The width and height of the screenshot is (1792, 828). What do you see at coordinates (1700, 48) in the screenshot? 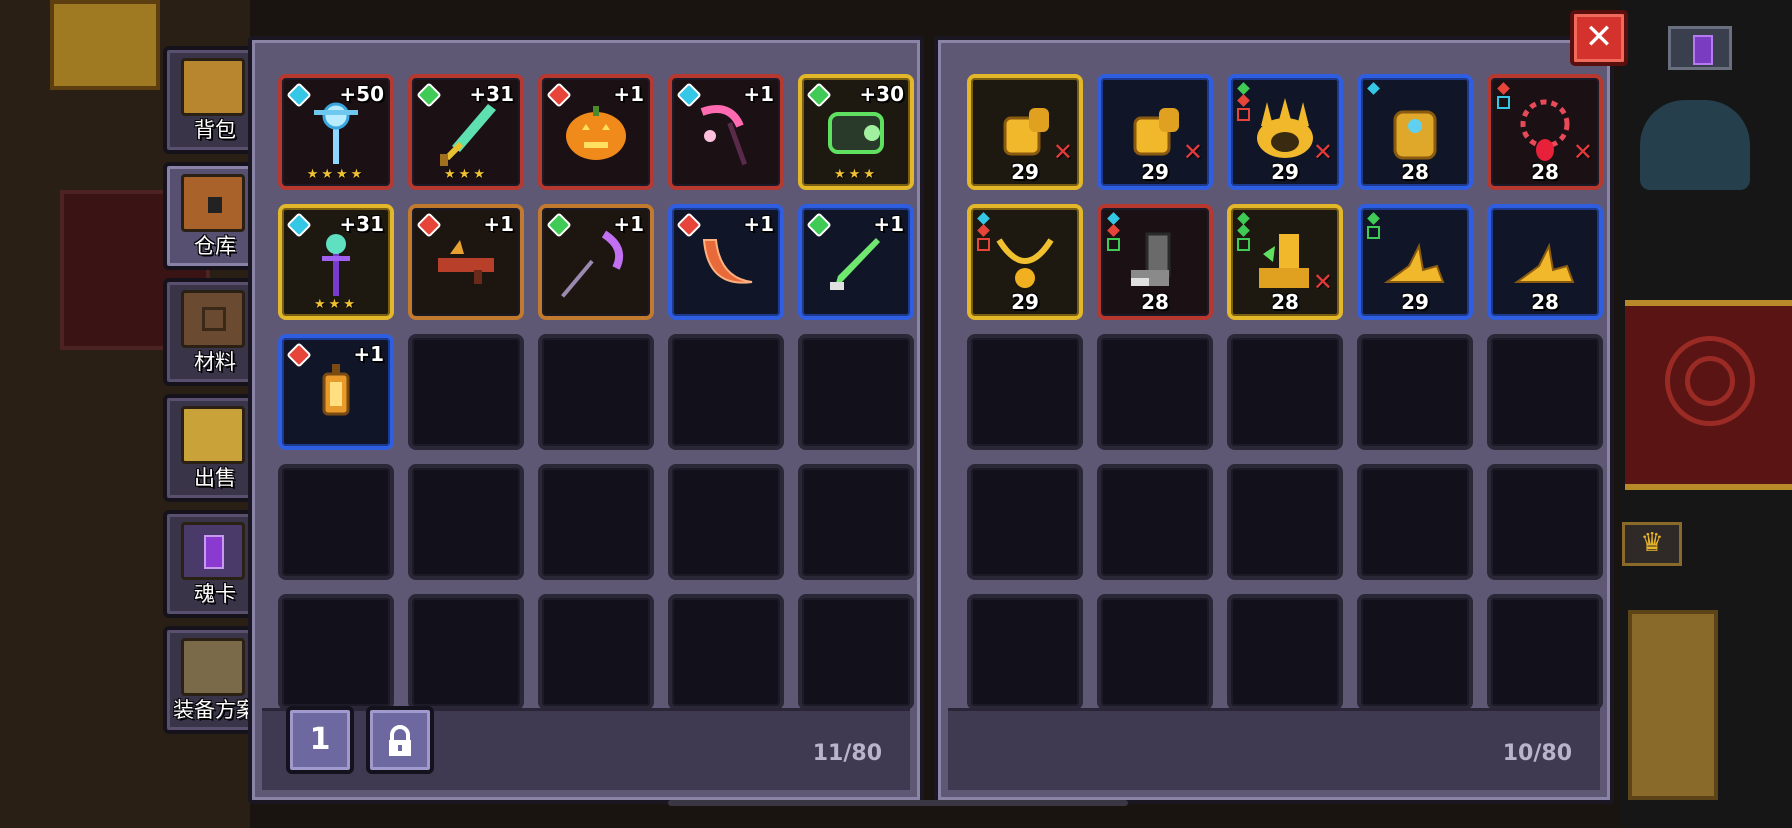
I see `soul-gem-marker-icon` at bounding box center [1700, 48].